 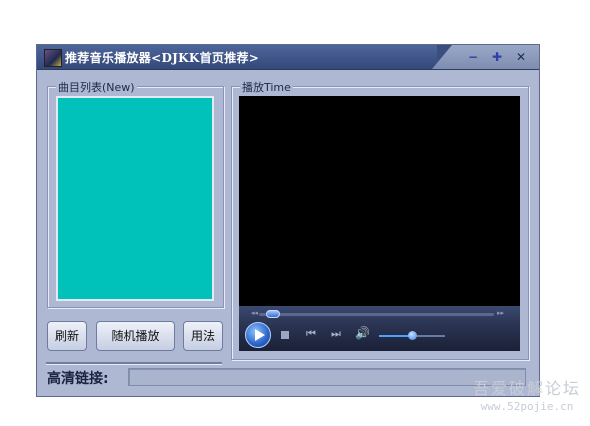 What do you see at coordinates (527, 406) in the screenshot?
I see `watermark-line2: www.52pojie.cn` at bounding box center [527, 406].